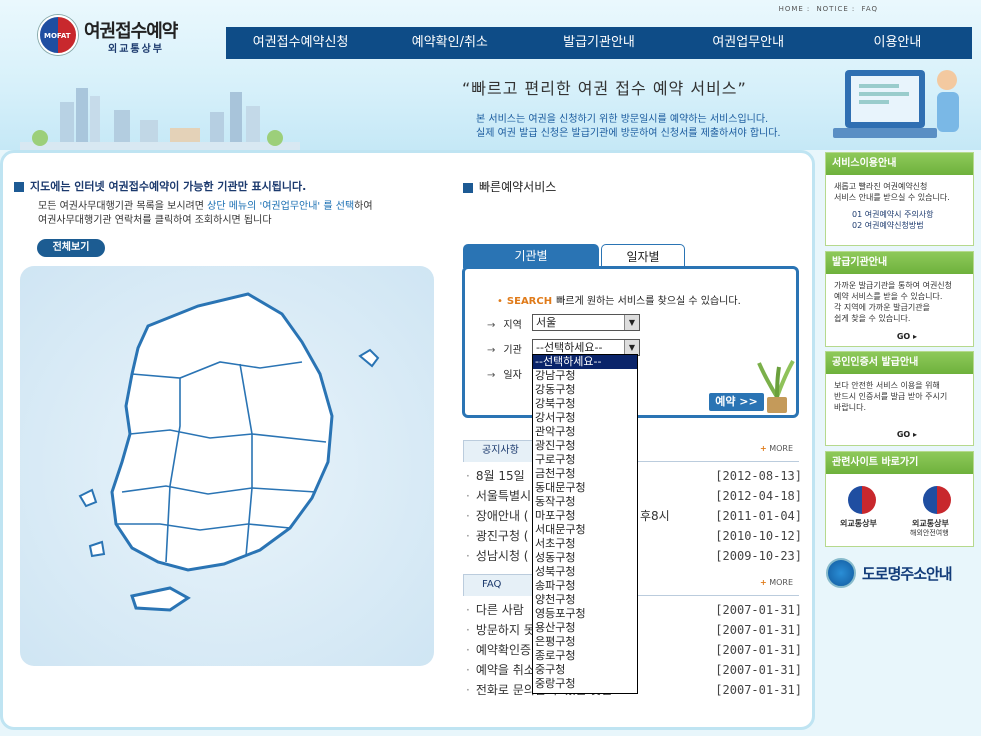 Image resolution: width=981 pixels, height=736 pixels. Describe the element at coordinates (896, 104) in the screenshot. I see `computer-illustration-icon` at that location.